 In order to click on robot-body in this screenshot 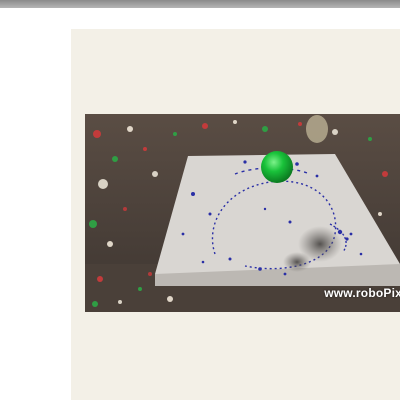, I will do `click(317, 129)`.